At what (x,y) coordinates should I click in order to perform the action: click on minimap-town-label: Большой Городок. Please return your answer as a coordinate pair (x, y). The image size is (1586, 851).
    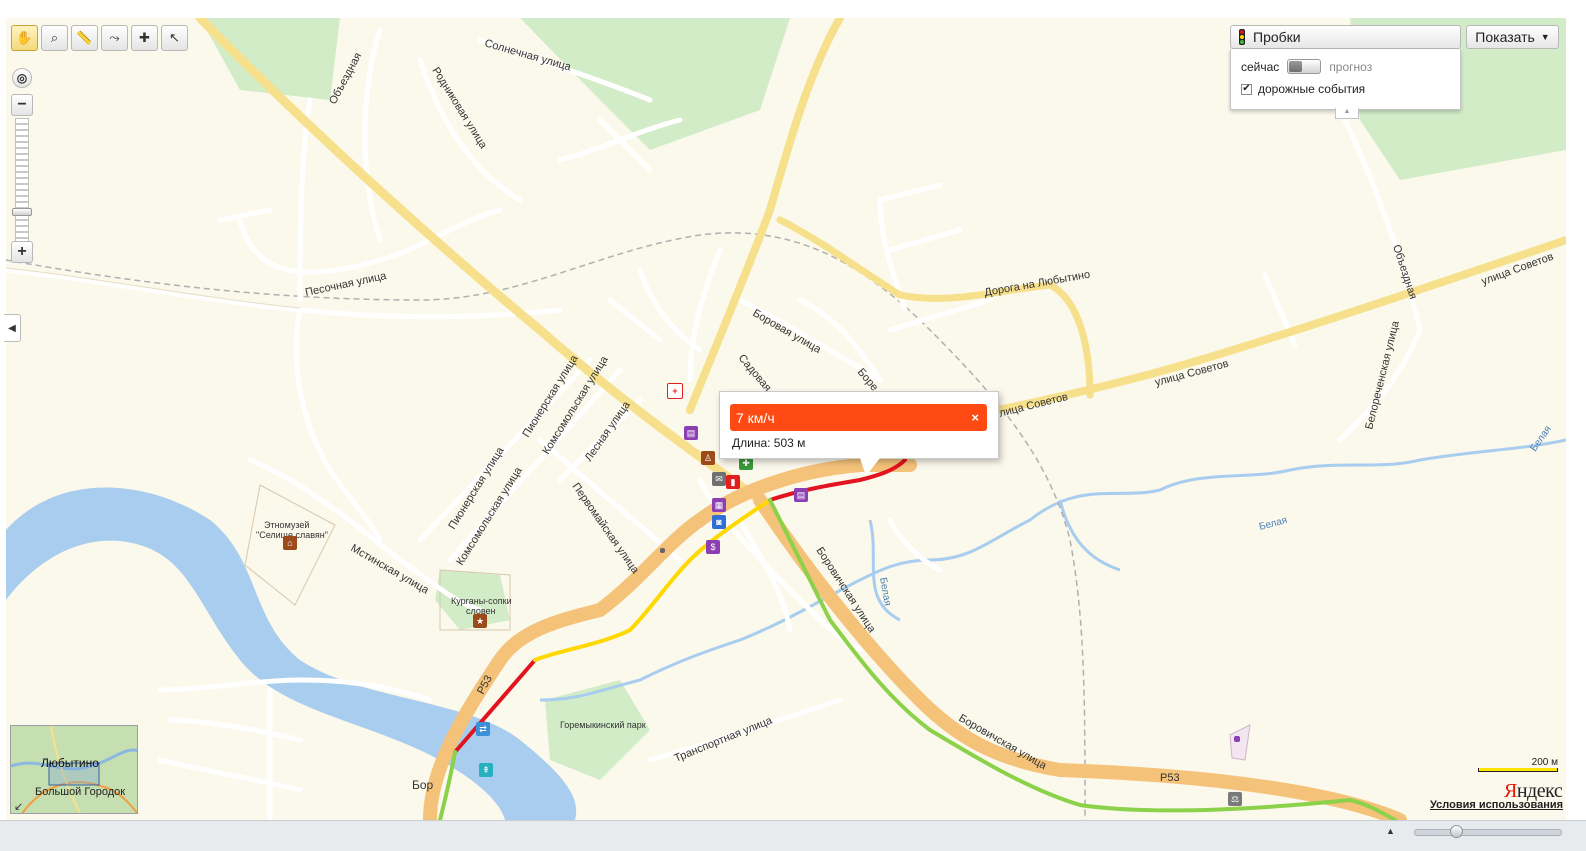
    Looking at the image, I should click on (80, 792).